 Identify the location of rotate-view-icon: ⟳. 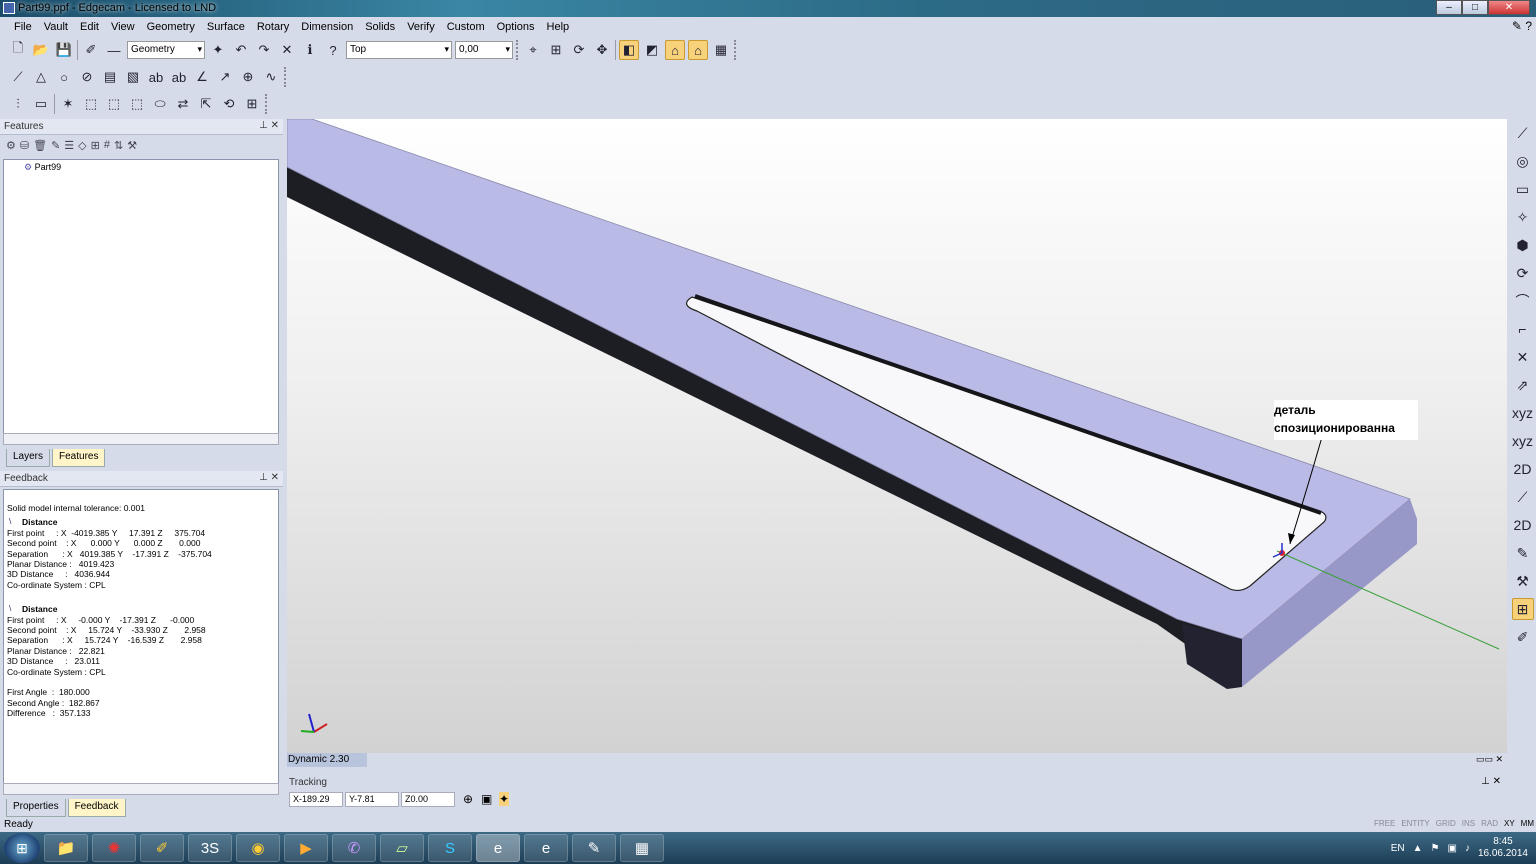
(579, 50).